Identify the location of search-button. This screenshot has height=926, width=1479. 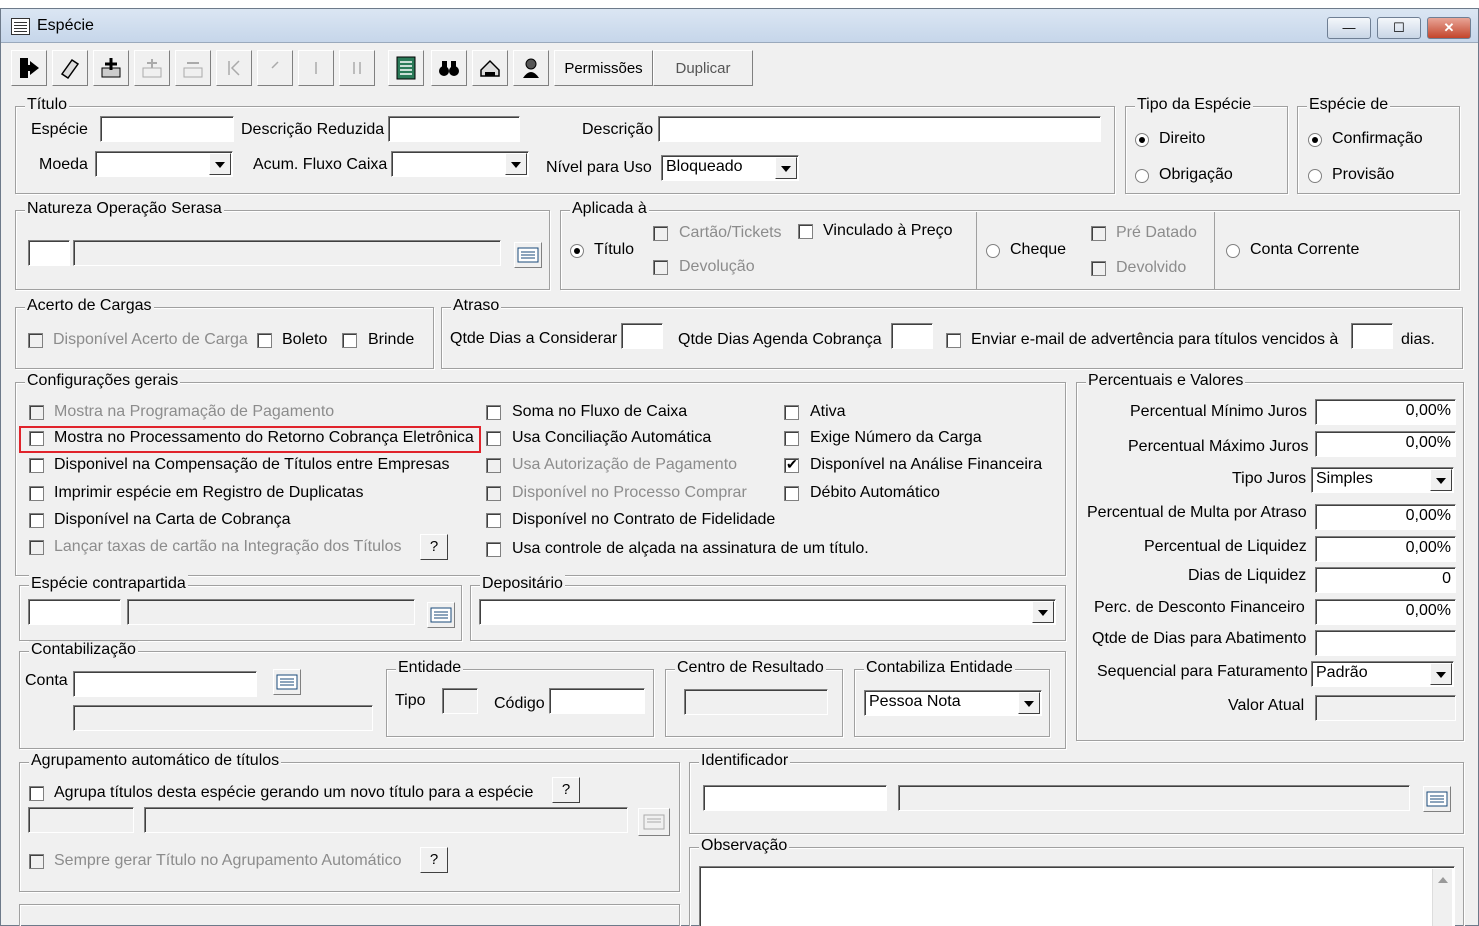
(449, 68).